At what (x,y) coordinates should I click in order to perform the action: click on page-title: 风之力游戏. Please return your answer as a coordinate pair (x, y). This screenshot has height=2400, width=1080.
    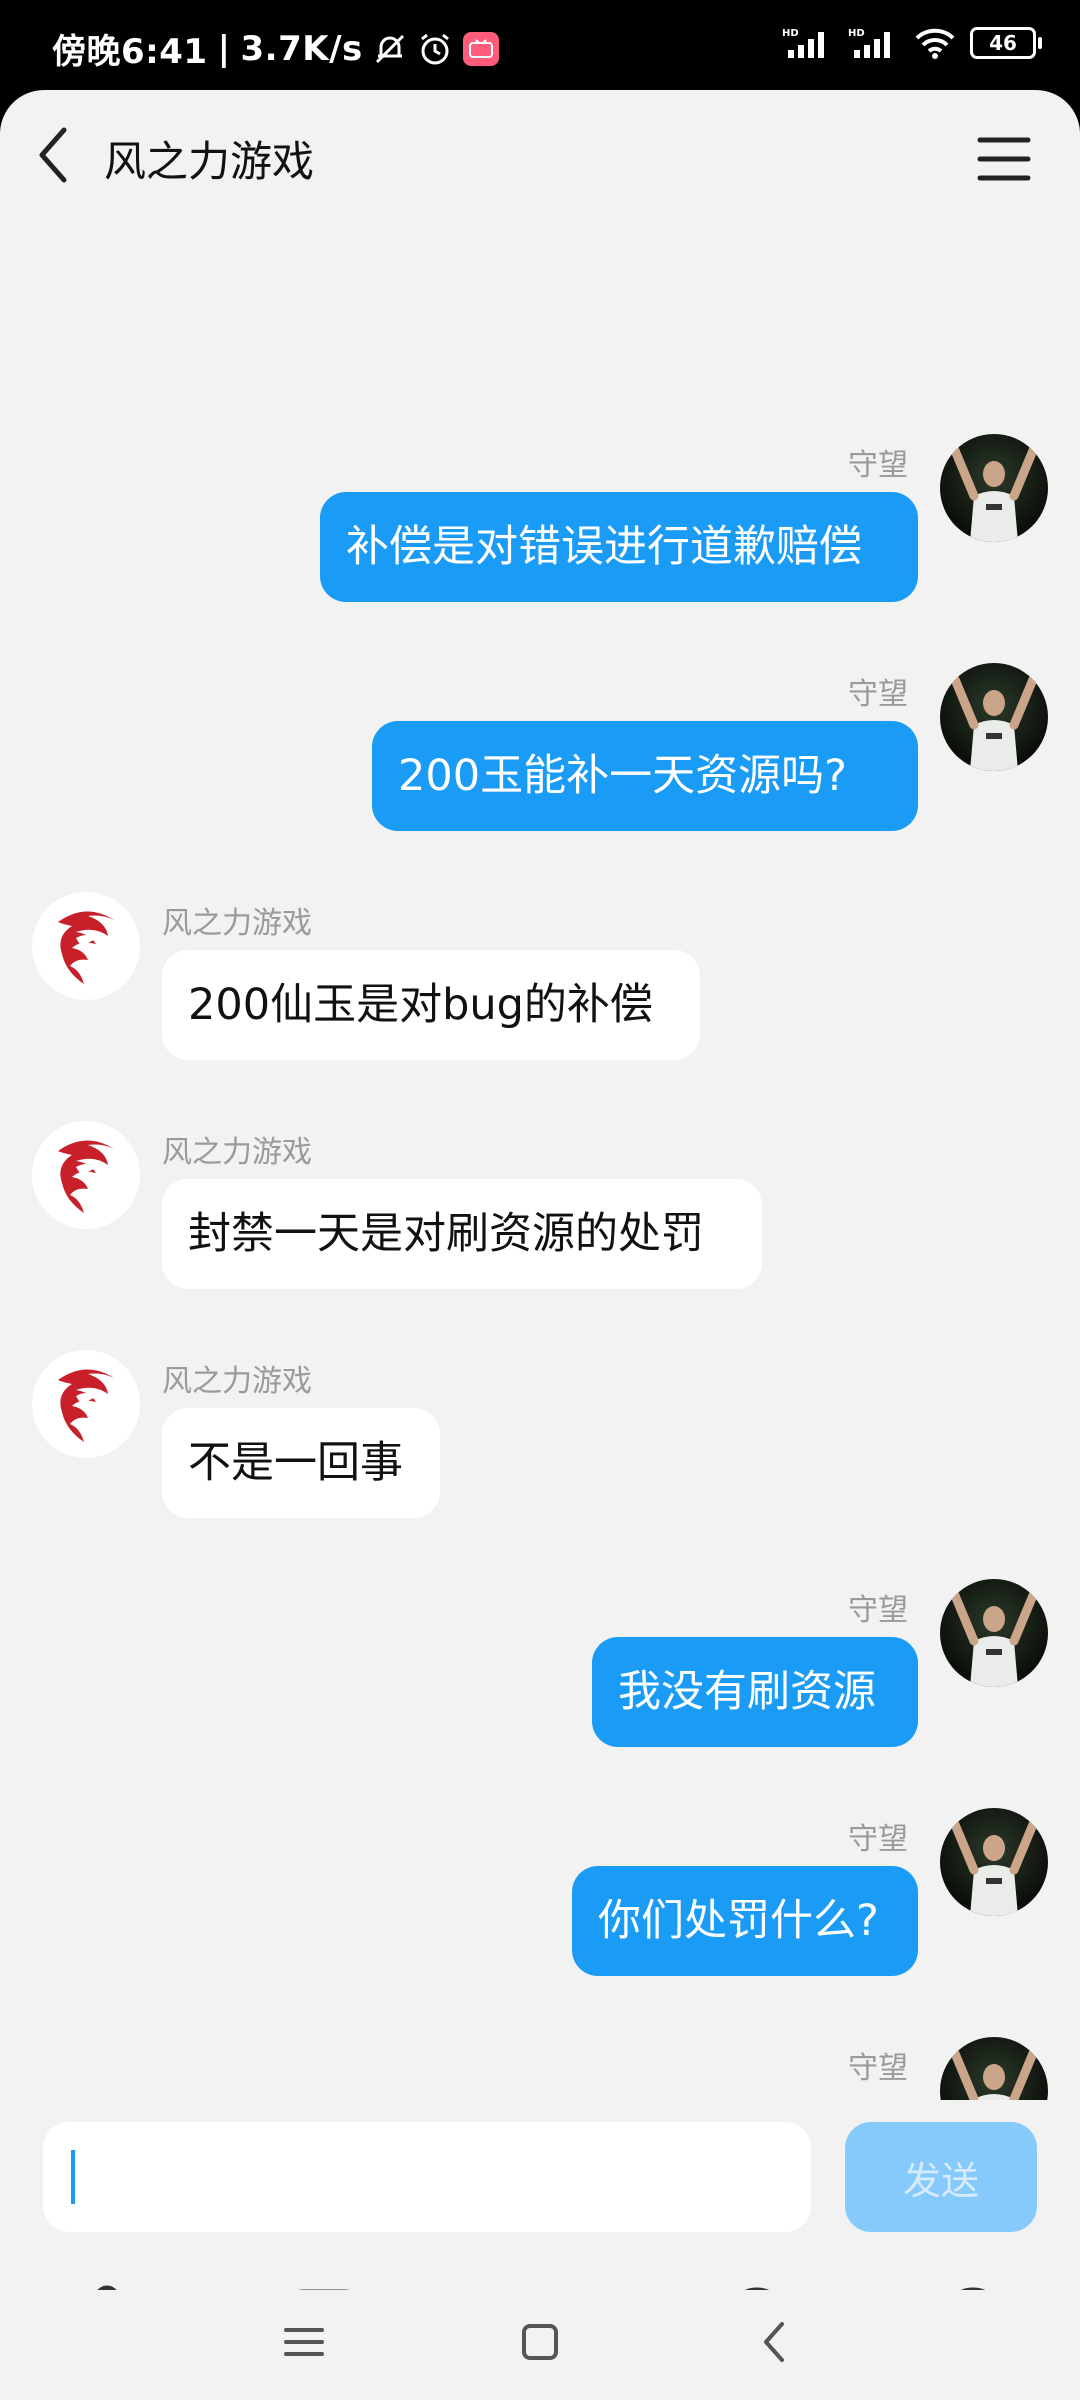
    Looking at the image, I should click on (209, 161).